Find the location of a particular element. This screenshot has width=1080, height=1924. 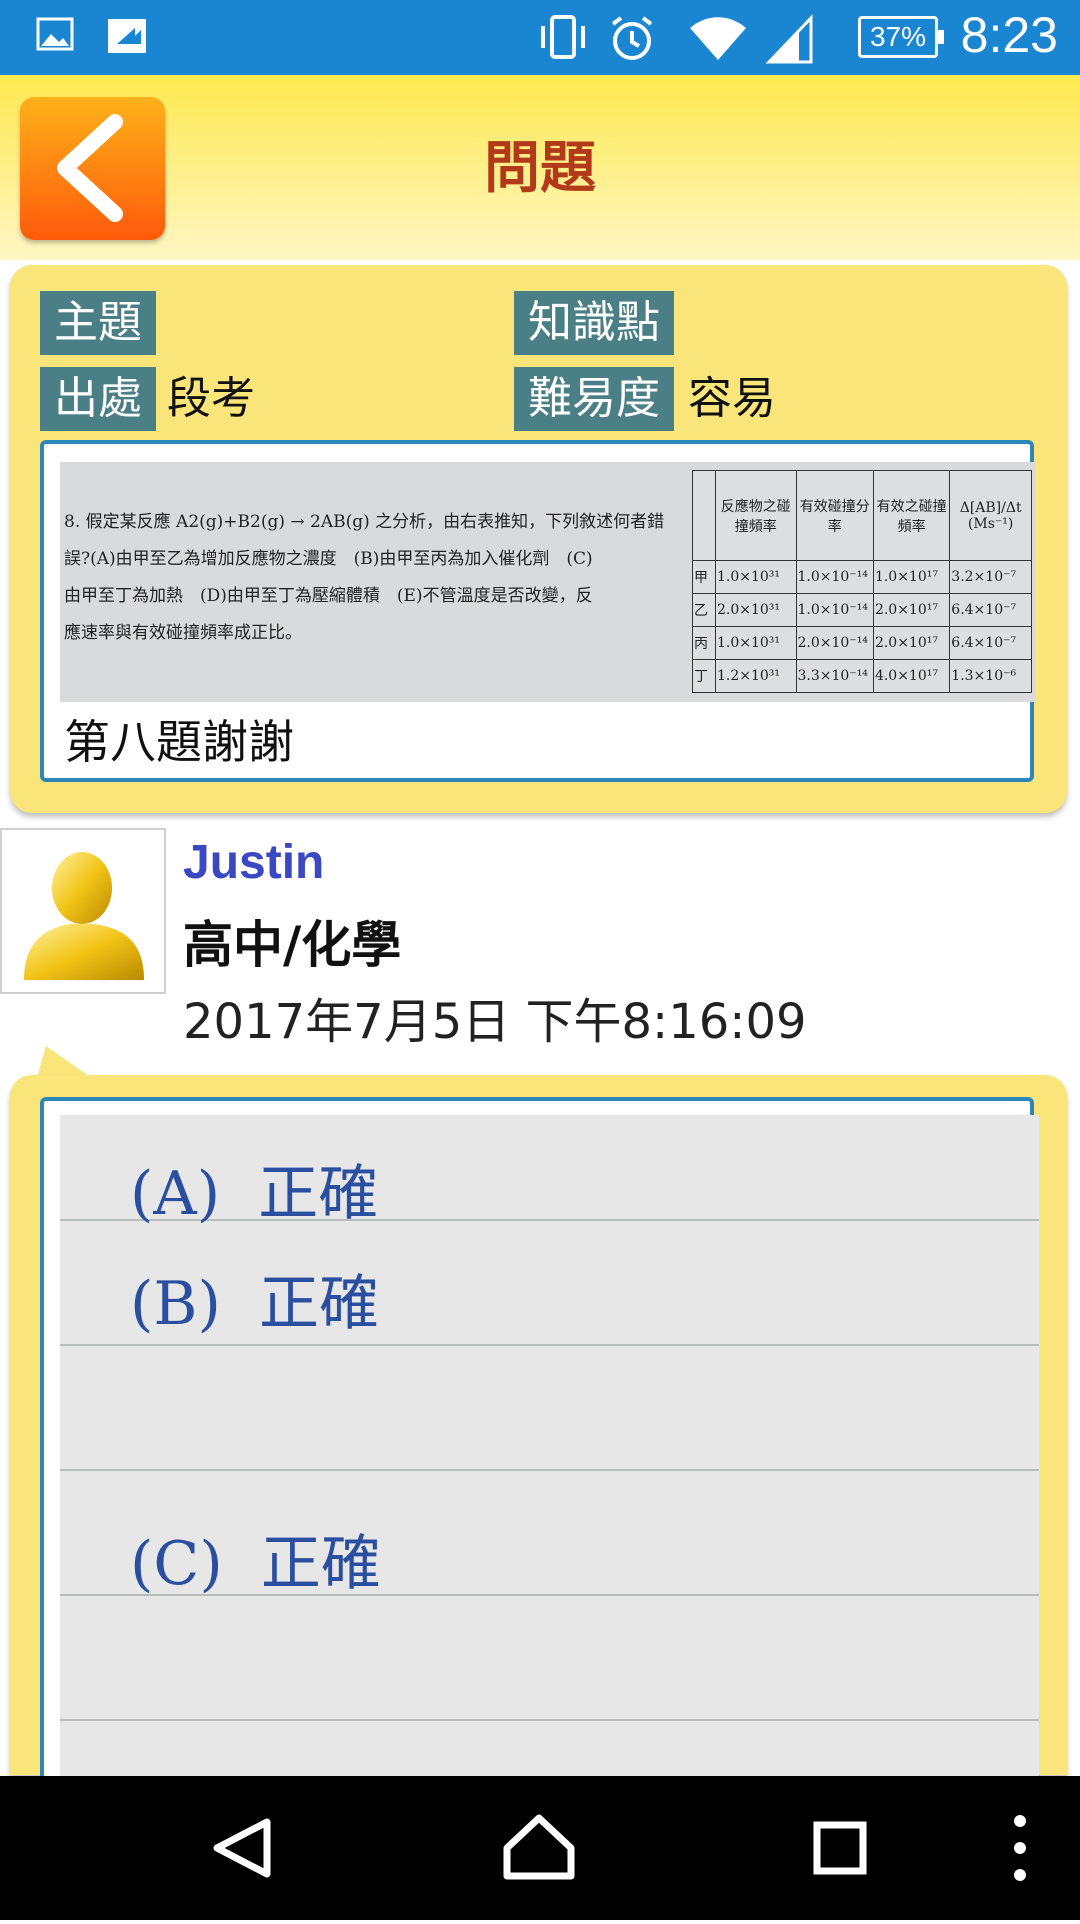

nav-back-button is located at coordinates (242, 1848).